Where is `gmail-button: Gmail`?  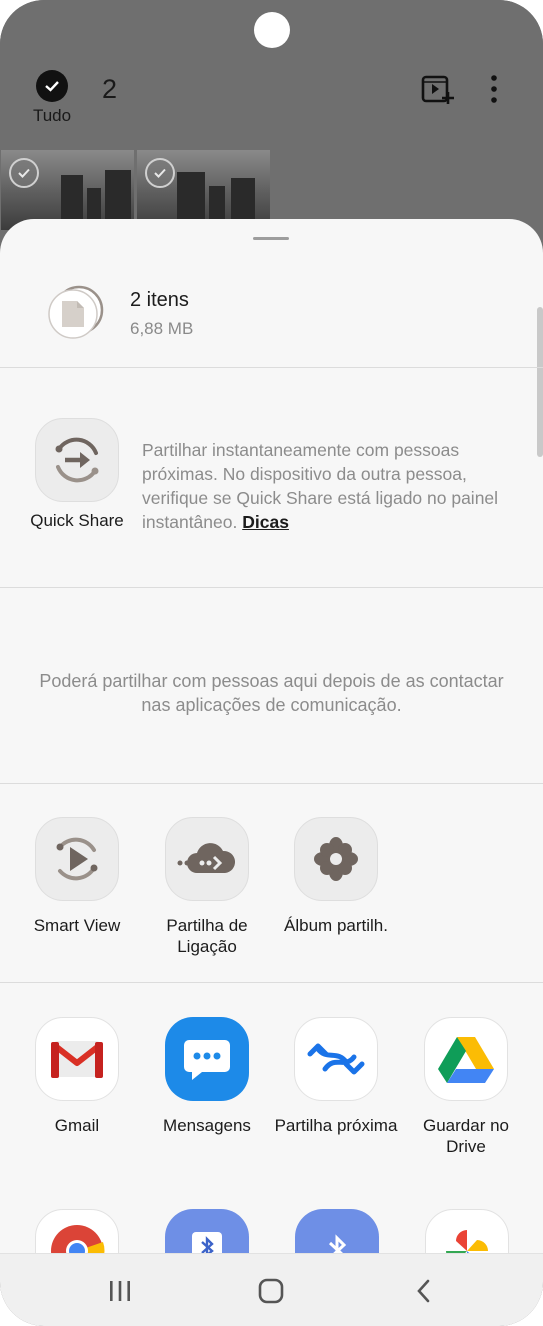
gmail-button: Gmail is located at coordinates (77, 1076).